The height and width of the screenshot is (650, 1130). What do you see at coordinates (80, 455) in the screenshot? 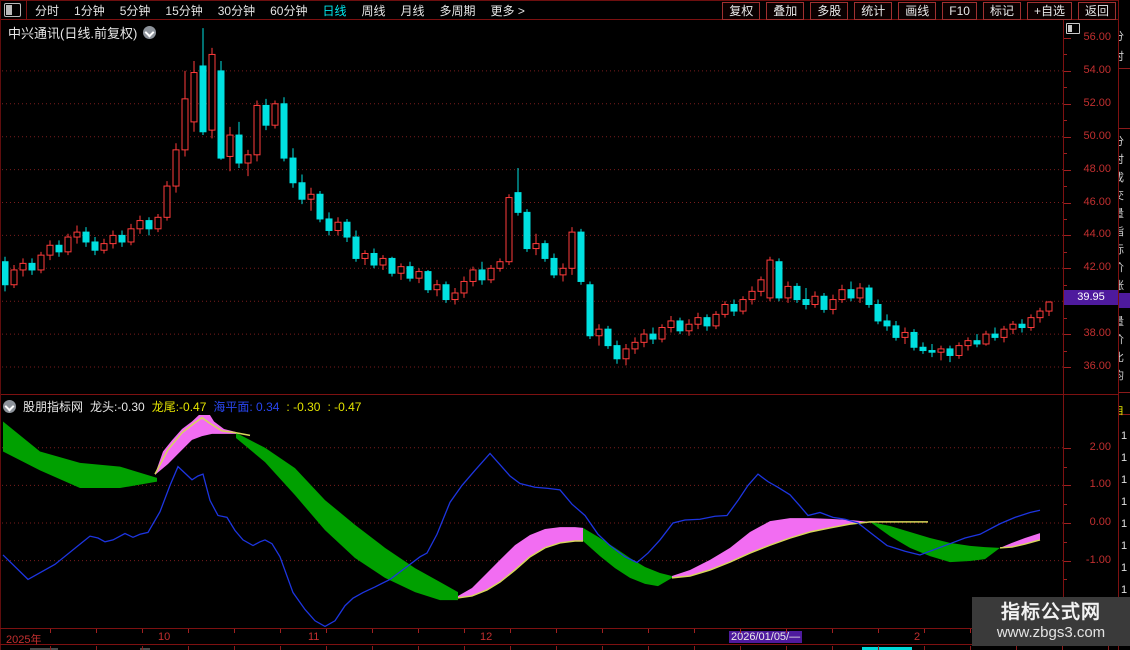
I see `indicator-band-green` at bounding box center [80, 455].